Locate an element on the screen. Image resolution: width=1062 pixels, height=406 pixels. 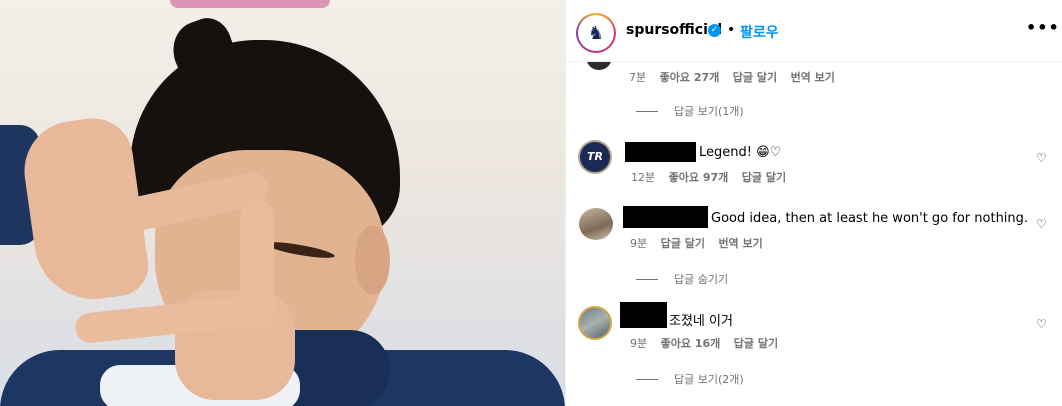
account-avatar: ♞ is located at coordinates (596, 33).